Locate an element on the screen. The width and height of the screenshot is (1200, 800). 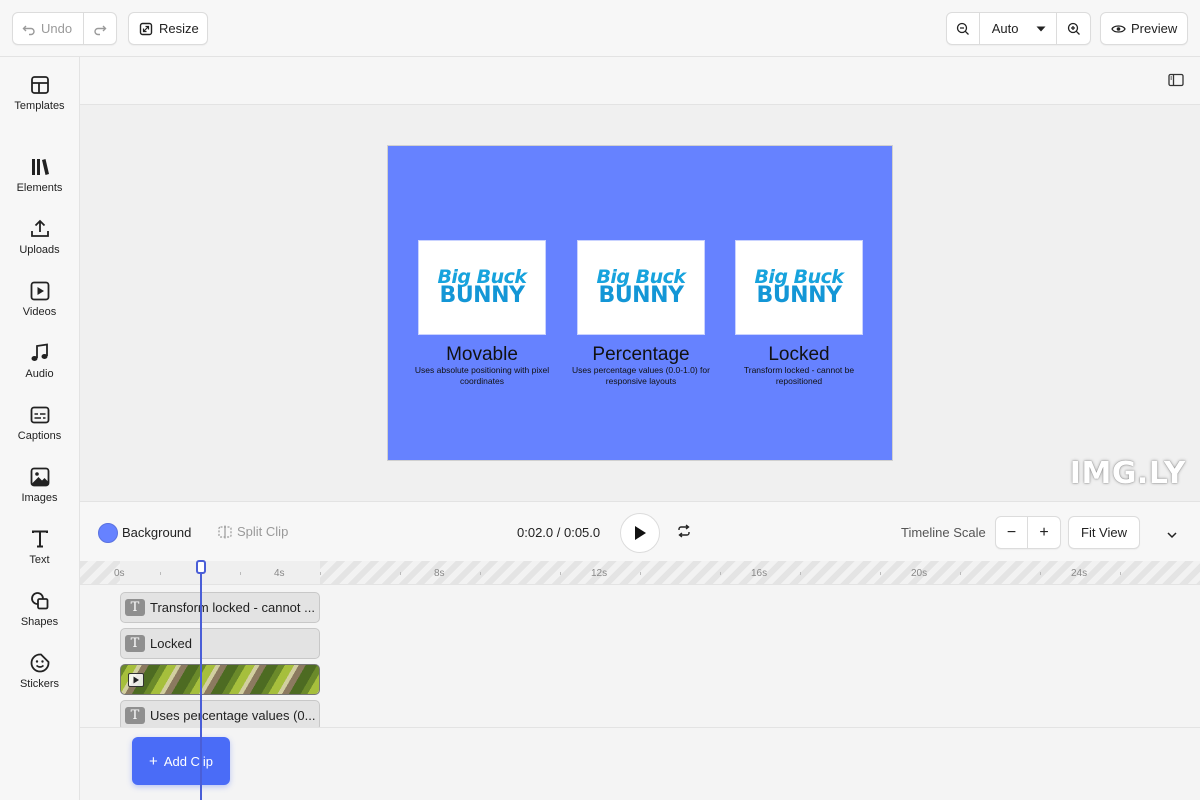
text-icon is located at coordinates (40, 539).